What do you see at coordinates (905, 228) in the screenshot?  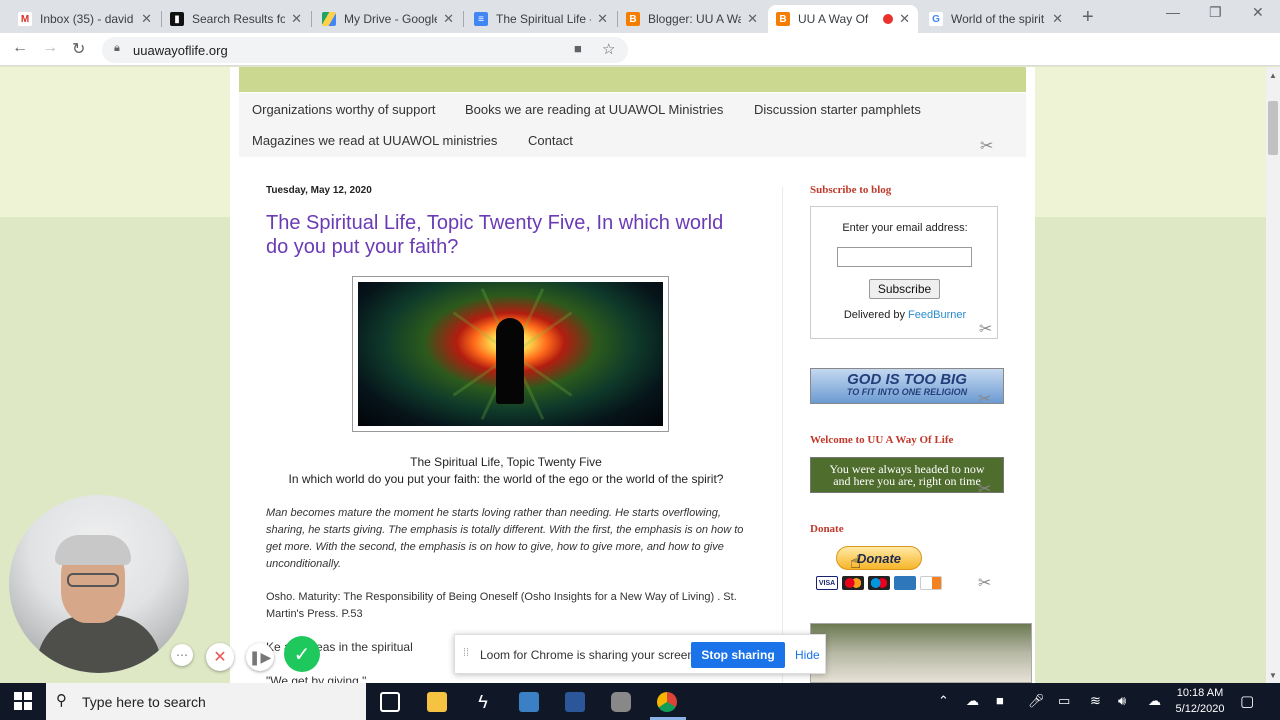 I see `email-label: Enter your email address:` at bounding box center [905, 228].